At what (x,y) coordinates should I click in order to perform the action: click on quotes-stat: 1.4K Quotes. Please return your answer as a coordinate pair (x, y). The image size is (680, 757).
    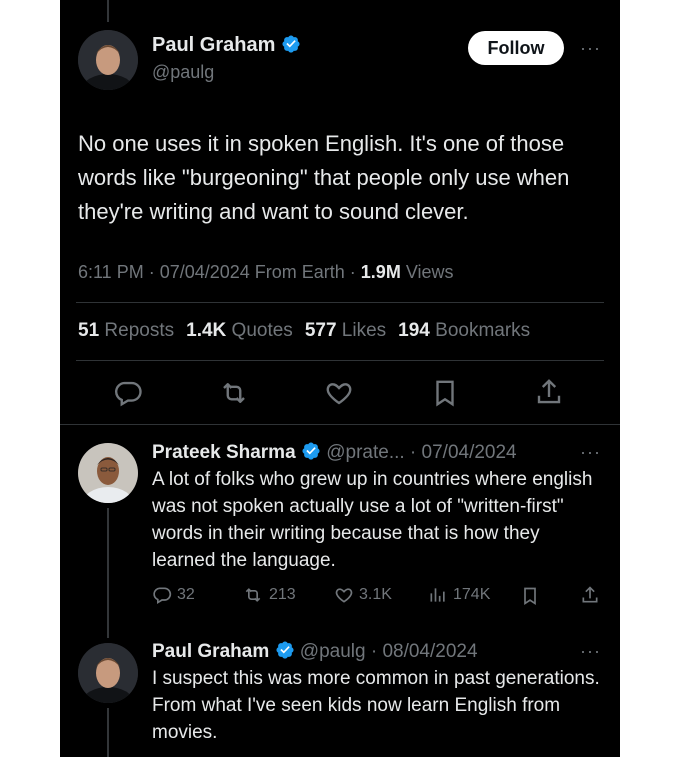
    Looking at the image, I should click on (239, 330).